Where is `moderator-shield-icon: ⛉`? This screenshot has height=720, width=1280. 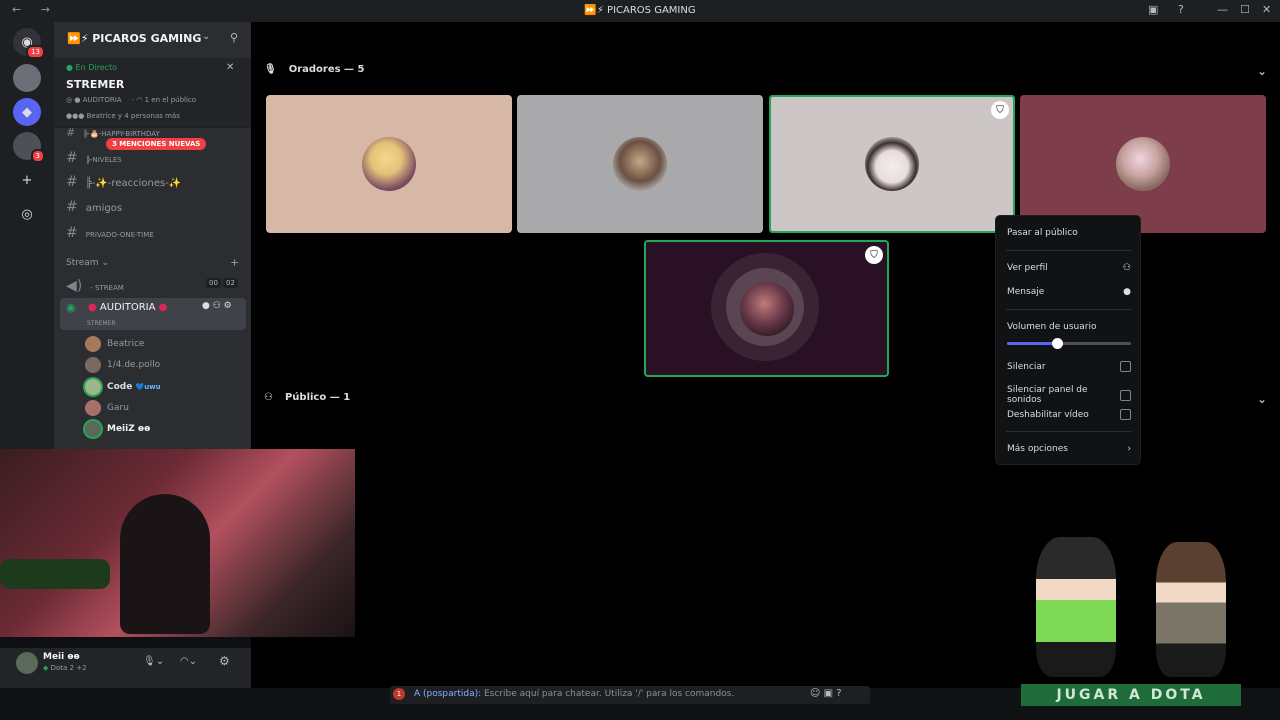
moderator-shield-icon: ⛉ is located at coordinates (1000, 110).